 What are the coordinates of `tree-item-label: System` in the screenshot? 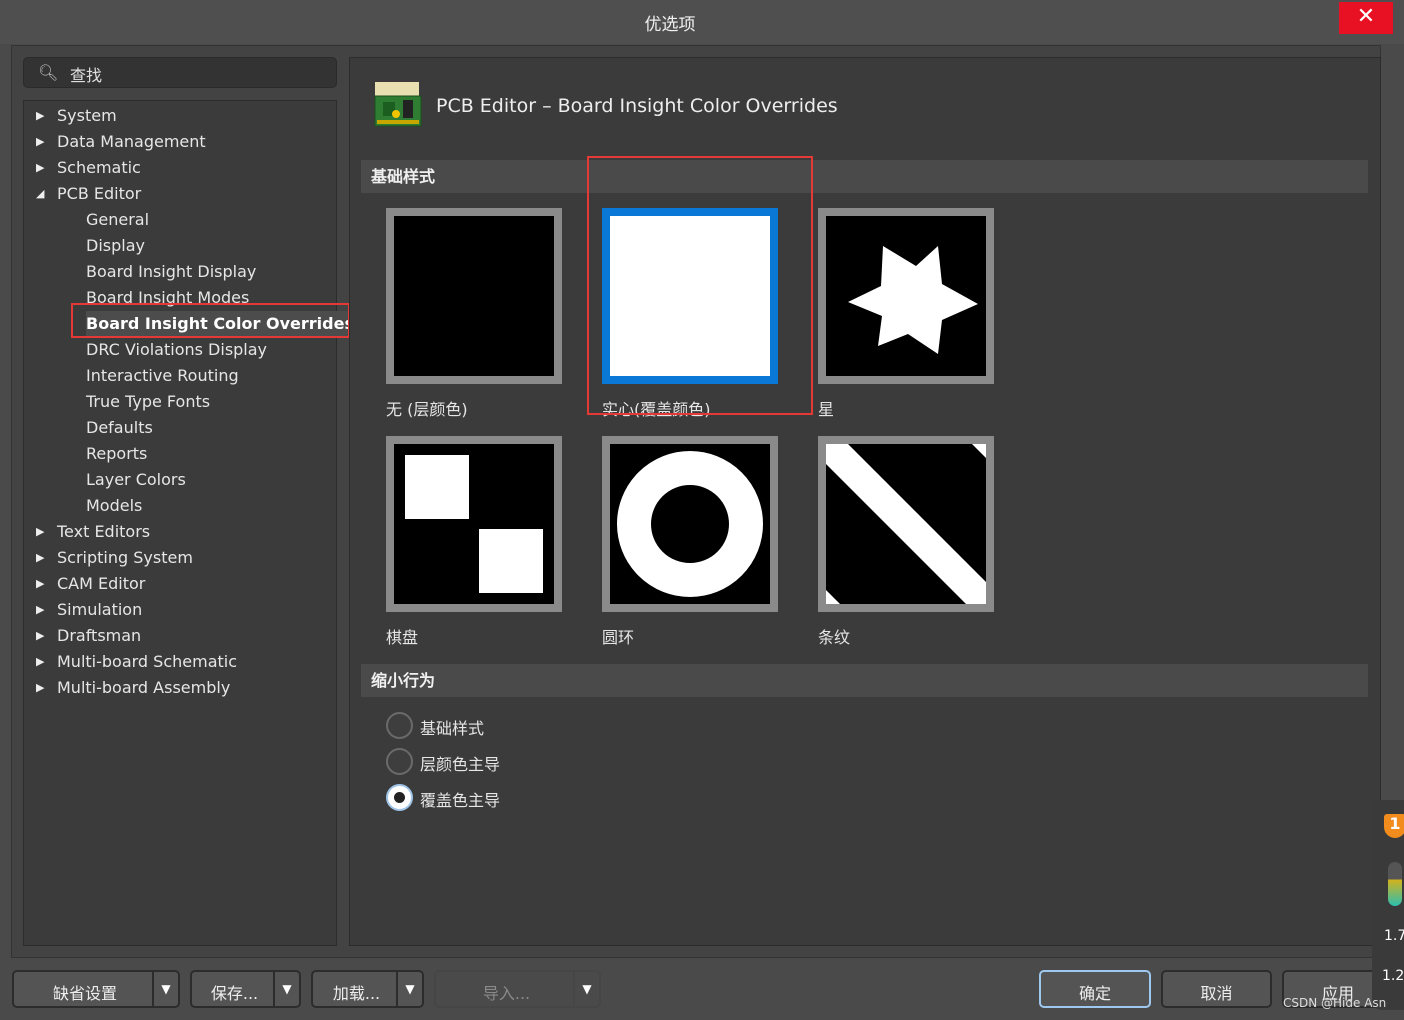 It's located at (87, 115).